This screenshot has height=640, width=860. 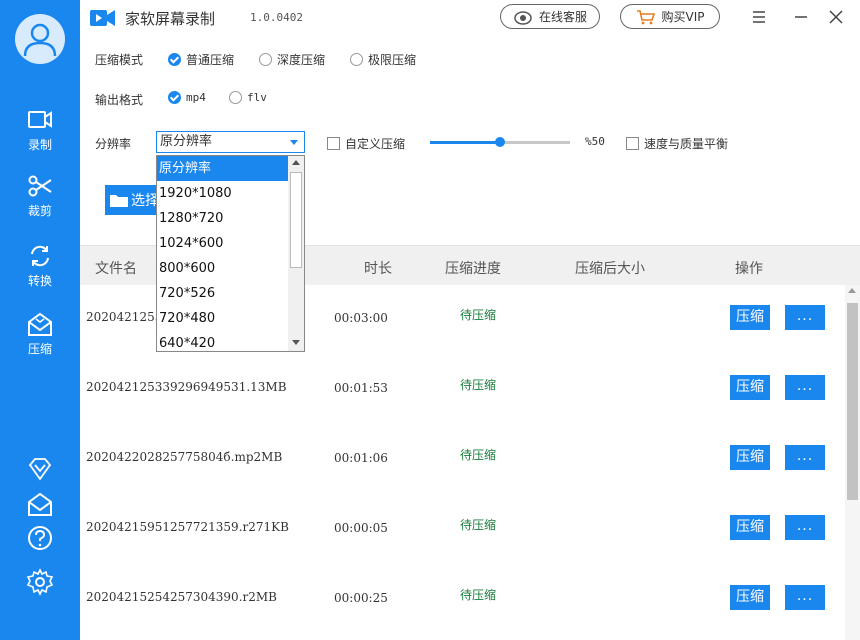 What do you see at coordinates (378, 269) in the screenshot?
I see `col-header-duration: 时长` at bounding box center [378, 269].